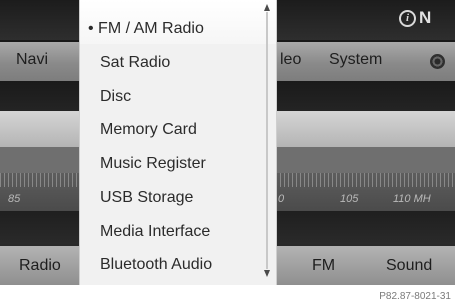 The height and width of the screenshot is (308, 455). What do you see at coordinates (415, 296) in the screenshot?
I see `figure-code: P82.87-8021-31` at bounding box center [415, 296].